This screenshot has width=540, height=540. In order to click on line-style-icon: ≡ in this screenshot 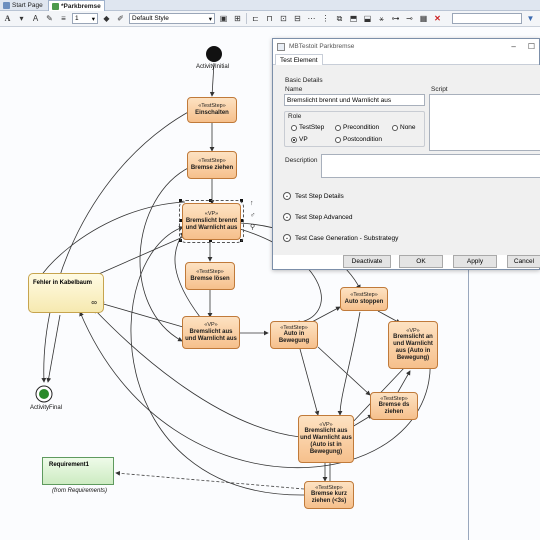, I will do `click(63, 18)`.